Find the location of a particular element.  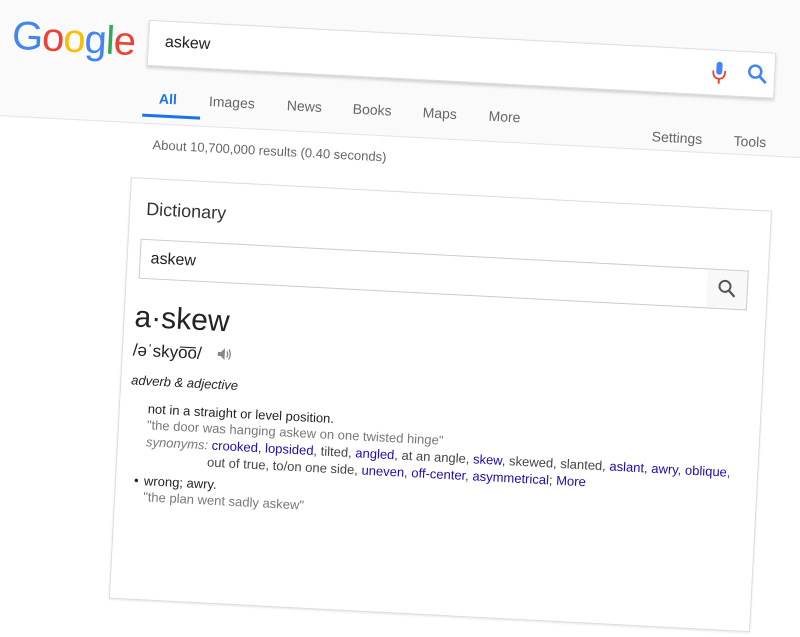

synonym-text: , at an angle, is located at coordinates (434, 457).